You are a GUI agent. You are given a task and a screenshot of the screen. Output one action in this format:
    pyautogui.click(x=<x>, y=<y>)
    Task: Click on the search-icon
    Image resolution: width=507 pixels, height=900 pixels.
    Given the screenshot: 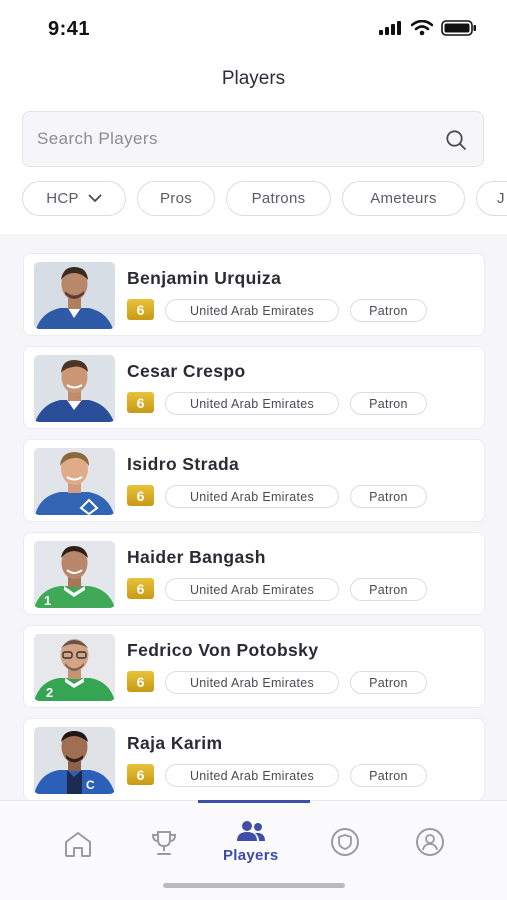 What is the action you would take?
    pyautogui.click(x=456, y=140)
    